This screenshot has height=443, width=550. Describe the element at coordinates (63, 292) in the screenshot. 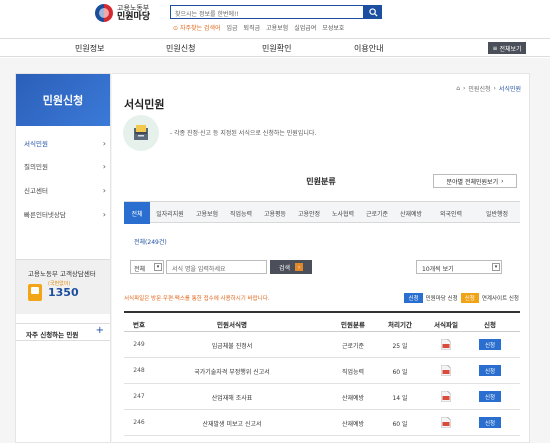

I see `call-center-number: 1350` at that location.